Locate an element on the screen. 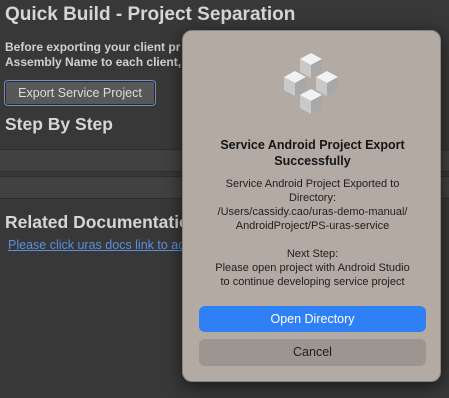 Image resolution: width=449 pixels, height=398 pixels. export-service-project-button: Export Service Project is located at coordinates (80, 93).